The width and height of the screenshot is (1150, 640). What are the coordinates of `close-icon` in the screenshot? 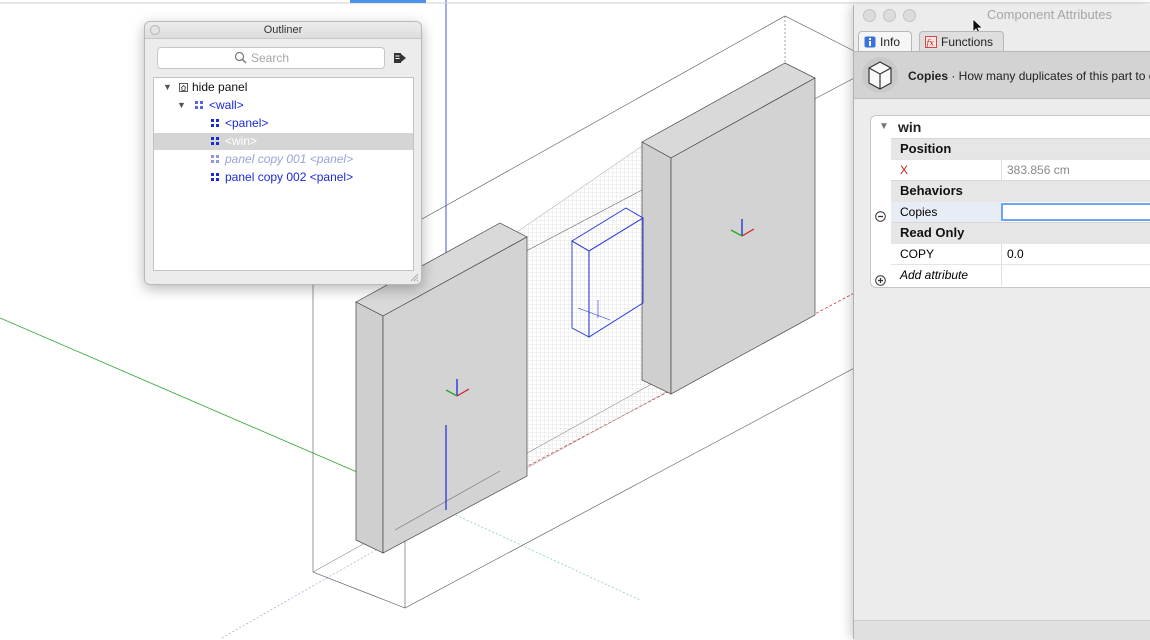 It's located at (155, 30).